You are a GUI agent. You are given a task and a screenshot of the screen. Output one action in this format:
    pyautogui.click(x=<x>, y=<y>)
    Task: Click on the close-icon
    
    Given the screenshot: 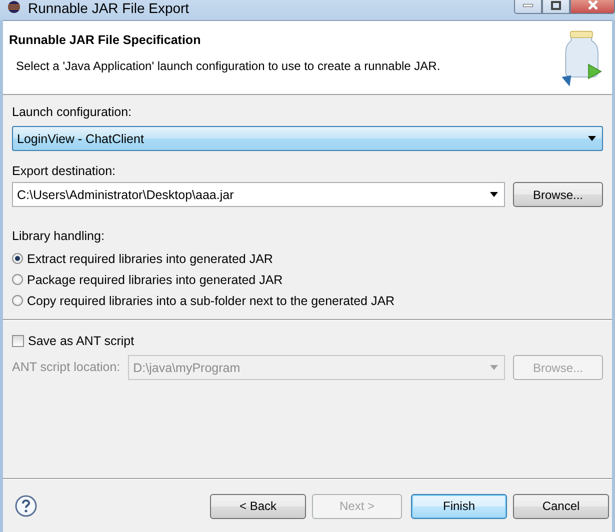 What is the action you would take?
    pyautogui.click(x=592, y=5)
    